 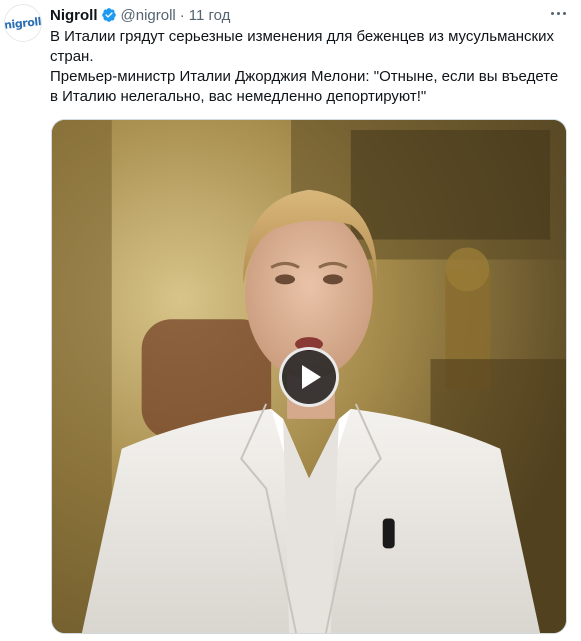 I want to click on tweet-header: Nigroll @nigroll · 11 год, so click(x=140, y=15).